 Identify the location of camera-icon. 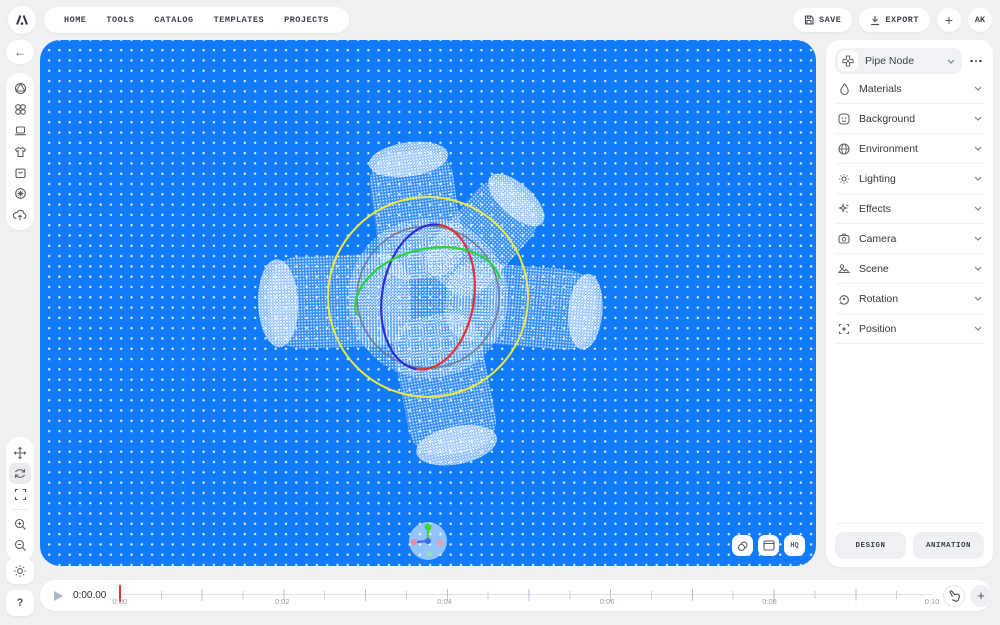
(844, 238).